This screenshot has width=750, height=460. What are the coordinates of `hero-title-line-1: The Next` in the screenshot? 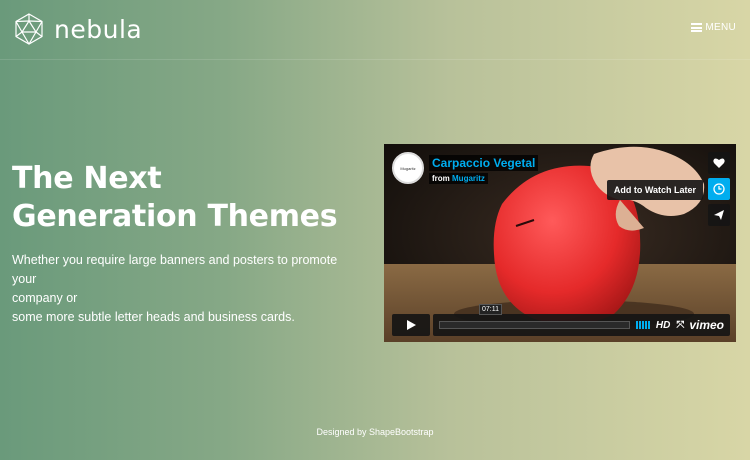 It's located at (87, 178).